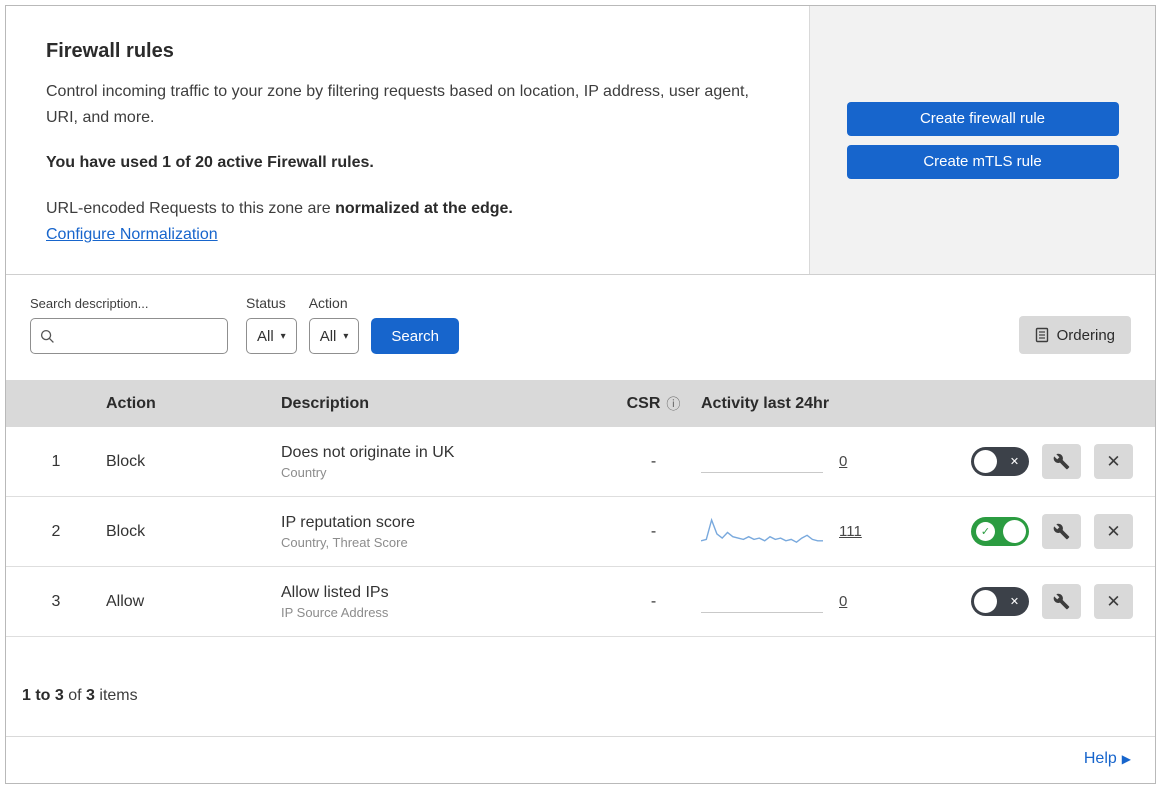 This screenshot has height=791, width=1161. I want to click on toggle-state-icon: ✓, so click(985, 532).